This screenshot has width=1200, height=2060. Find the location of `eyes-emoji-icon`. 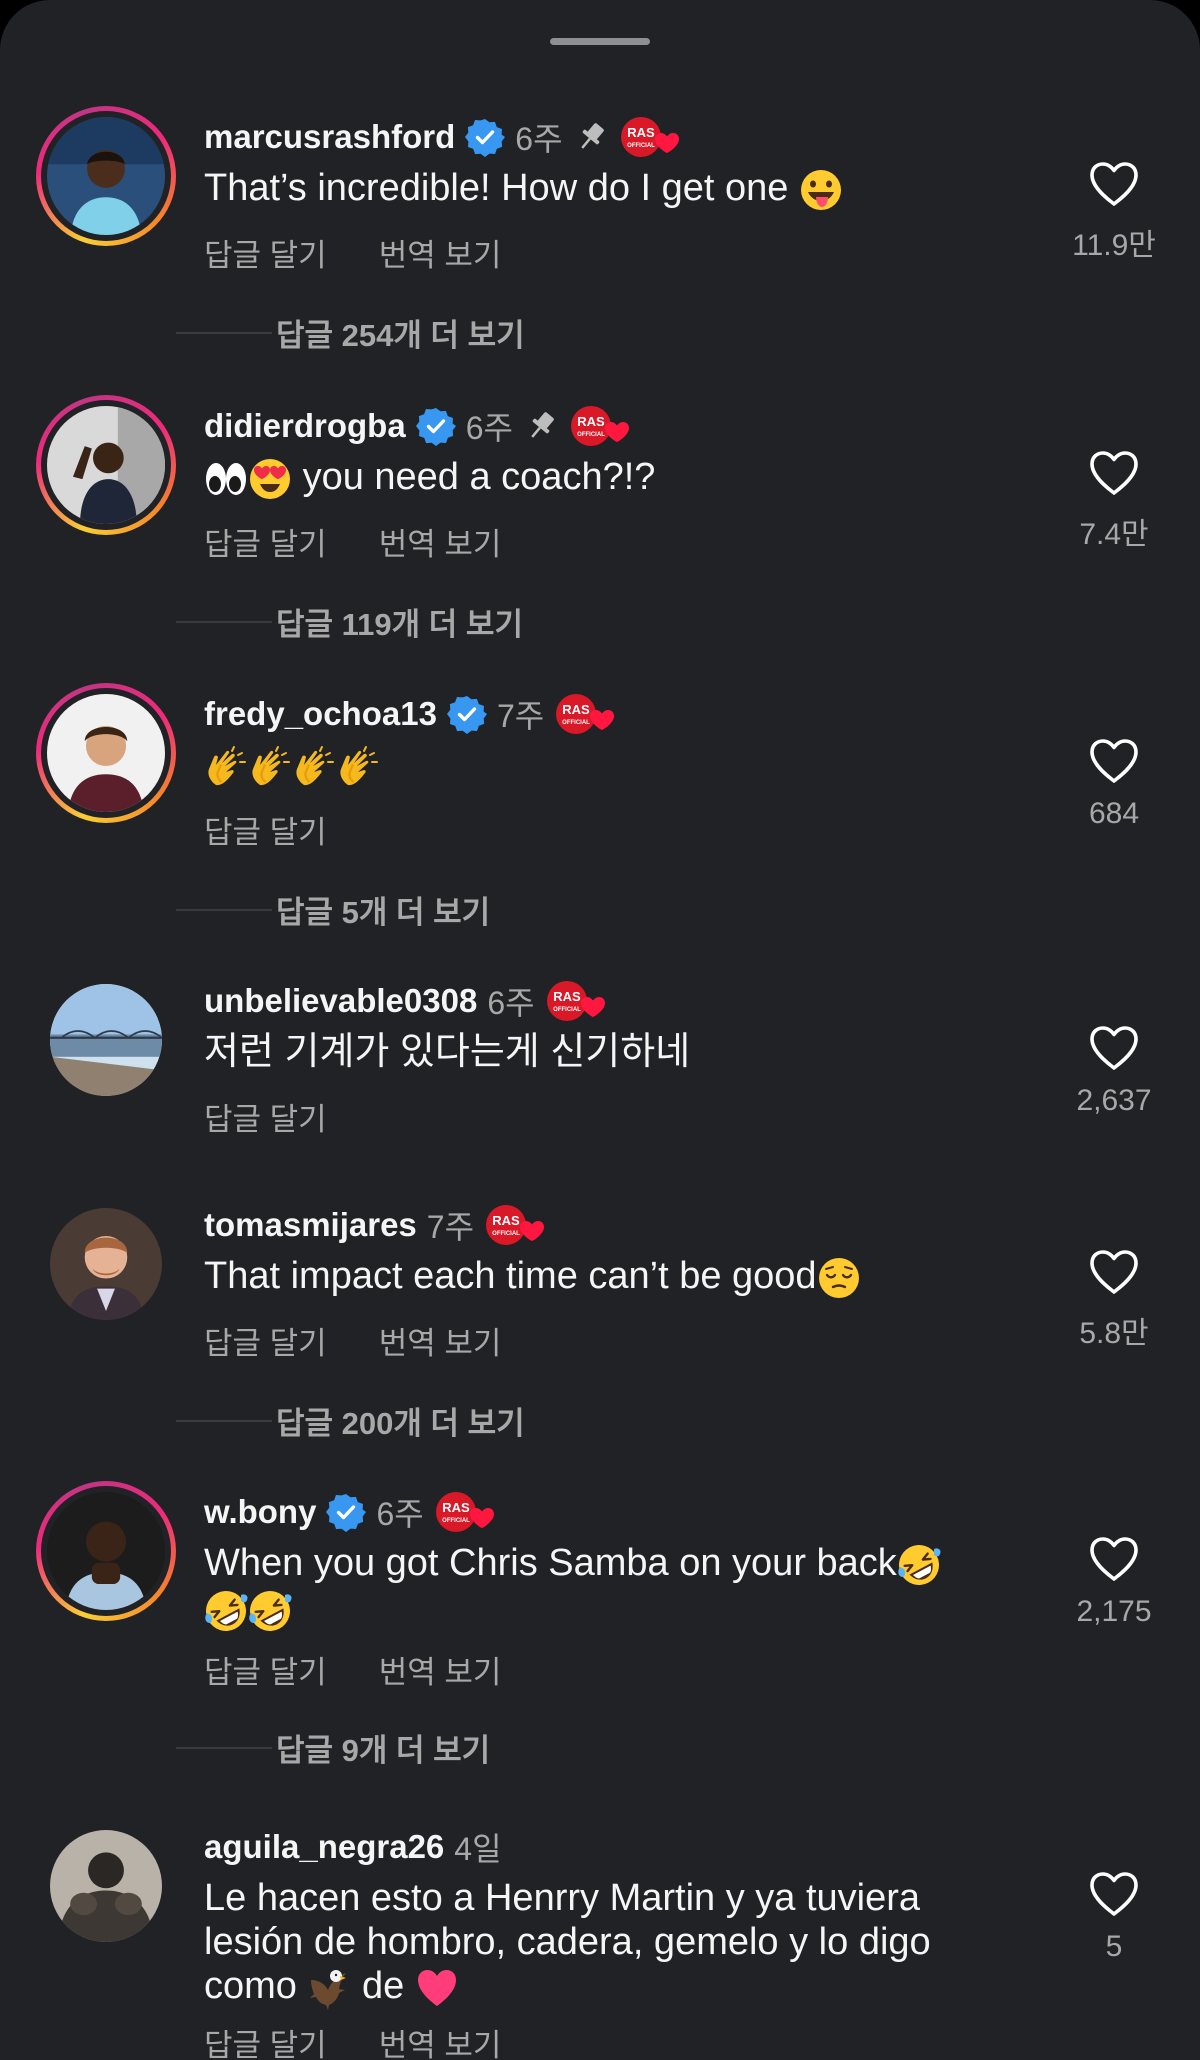

eyes-emoji-icon is located at coordinates (226, 479).